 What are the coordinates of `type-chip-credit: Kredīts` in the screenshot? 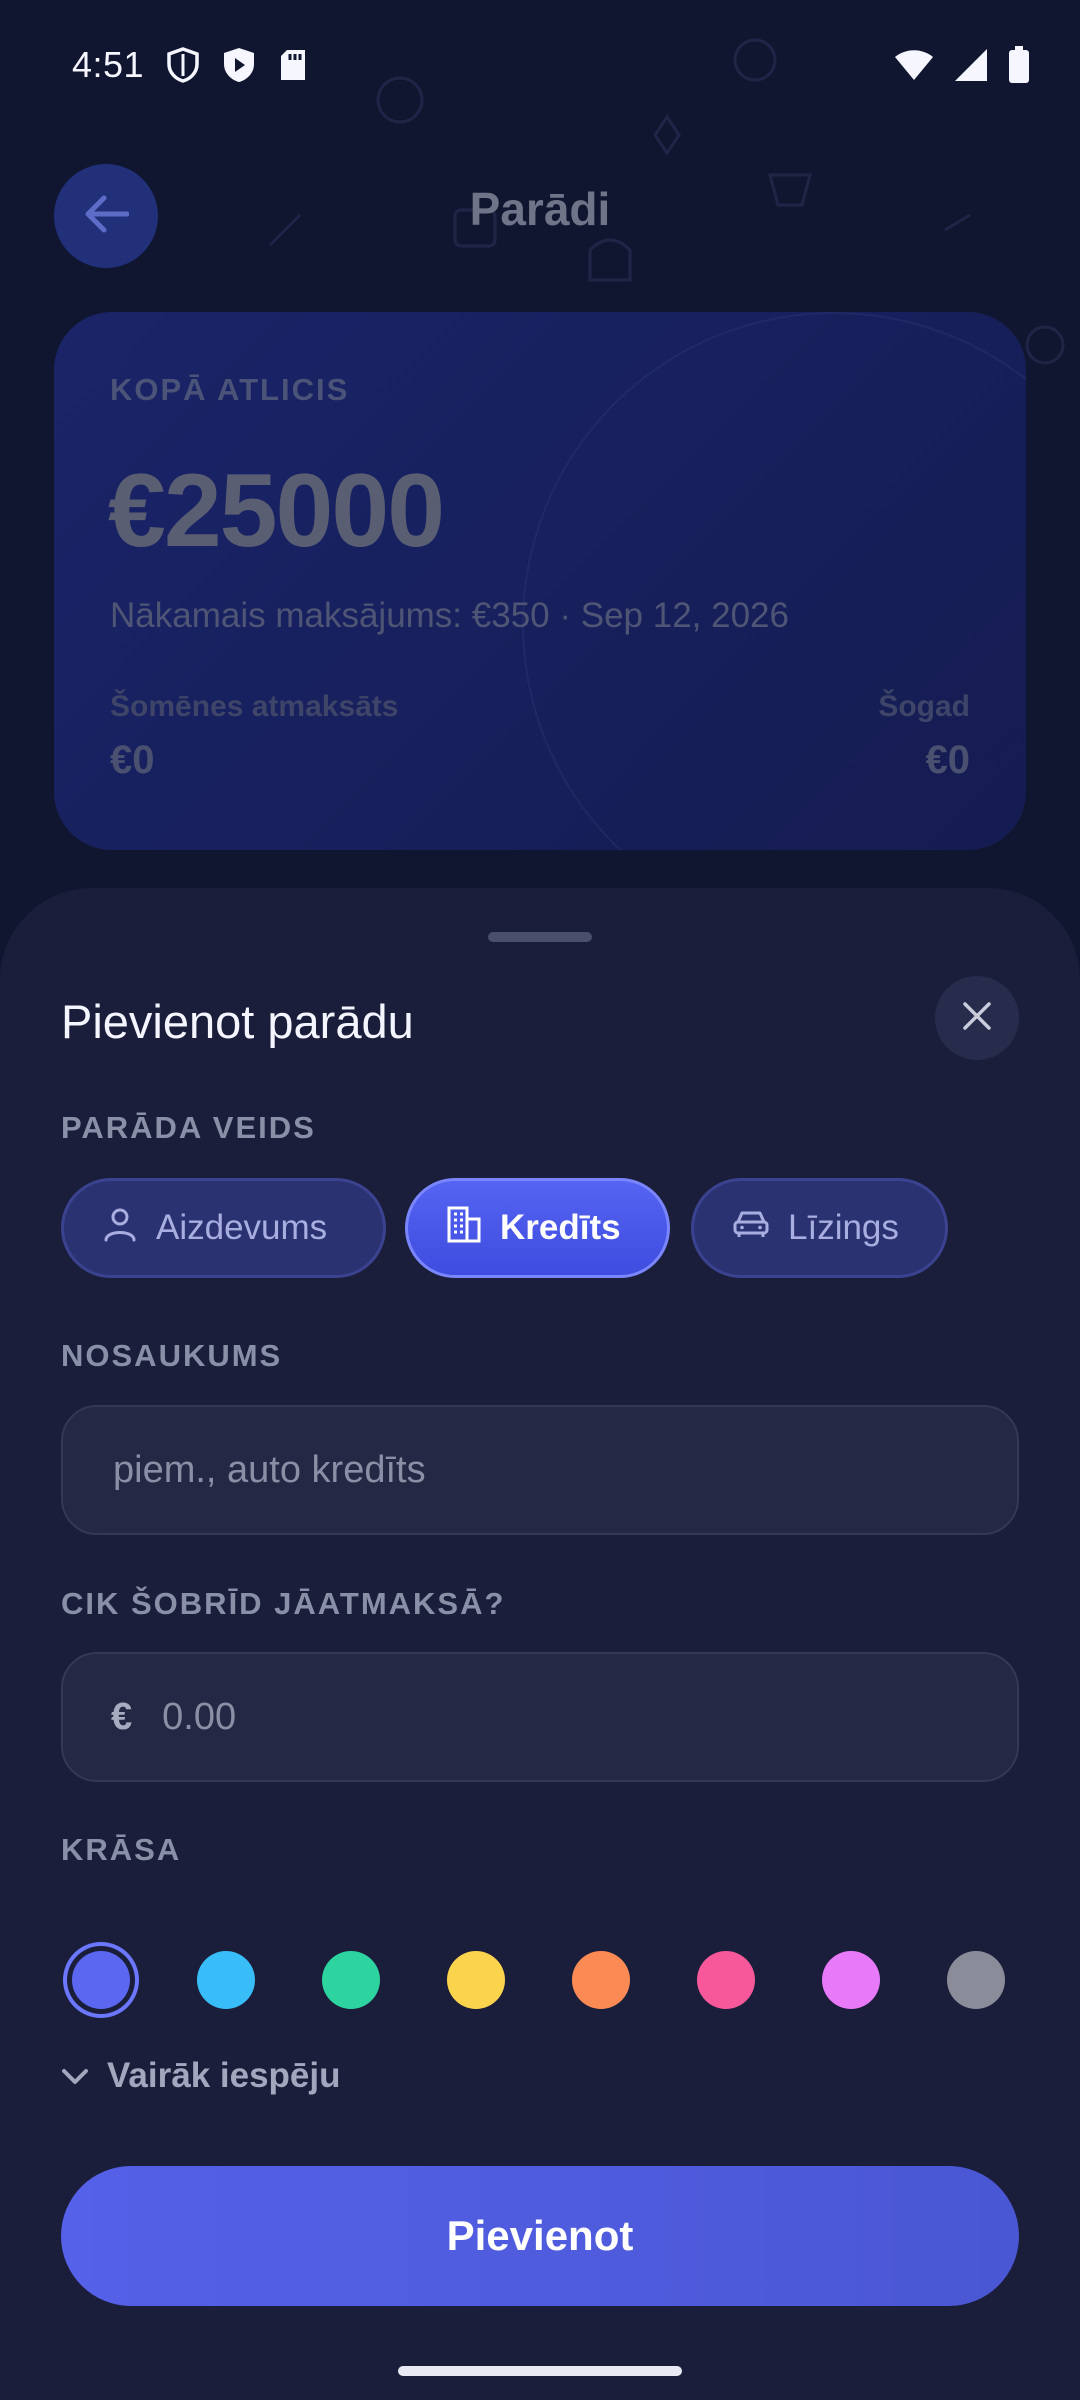 It's located at (537, 1228).